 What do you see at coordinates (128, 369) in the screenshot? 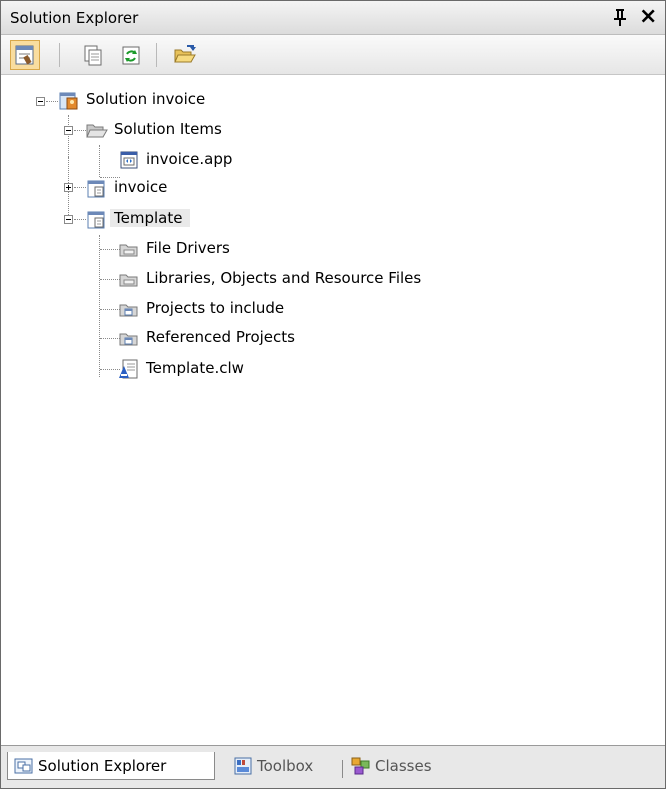
I see `source-file-icon` at bounding box center [128, 369].